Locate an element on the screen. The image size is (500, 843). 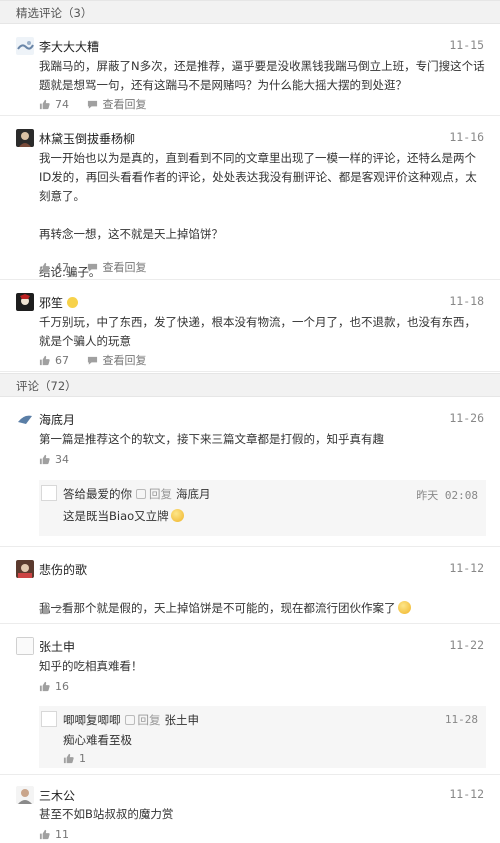
reply-item: 唧唧复唧唧 回复 张土申 11-28 痴心难看至极 1 is located at coordinates (262, 737).